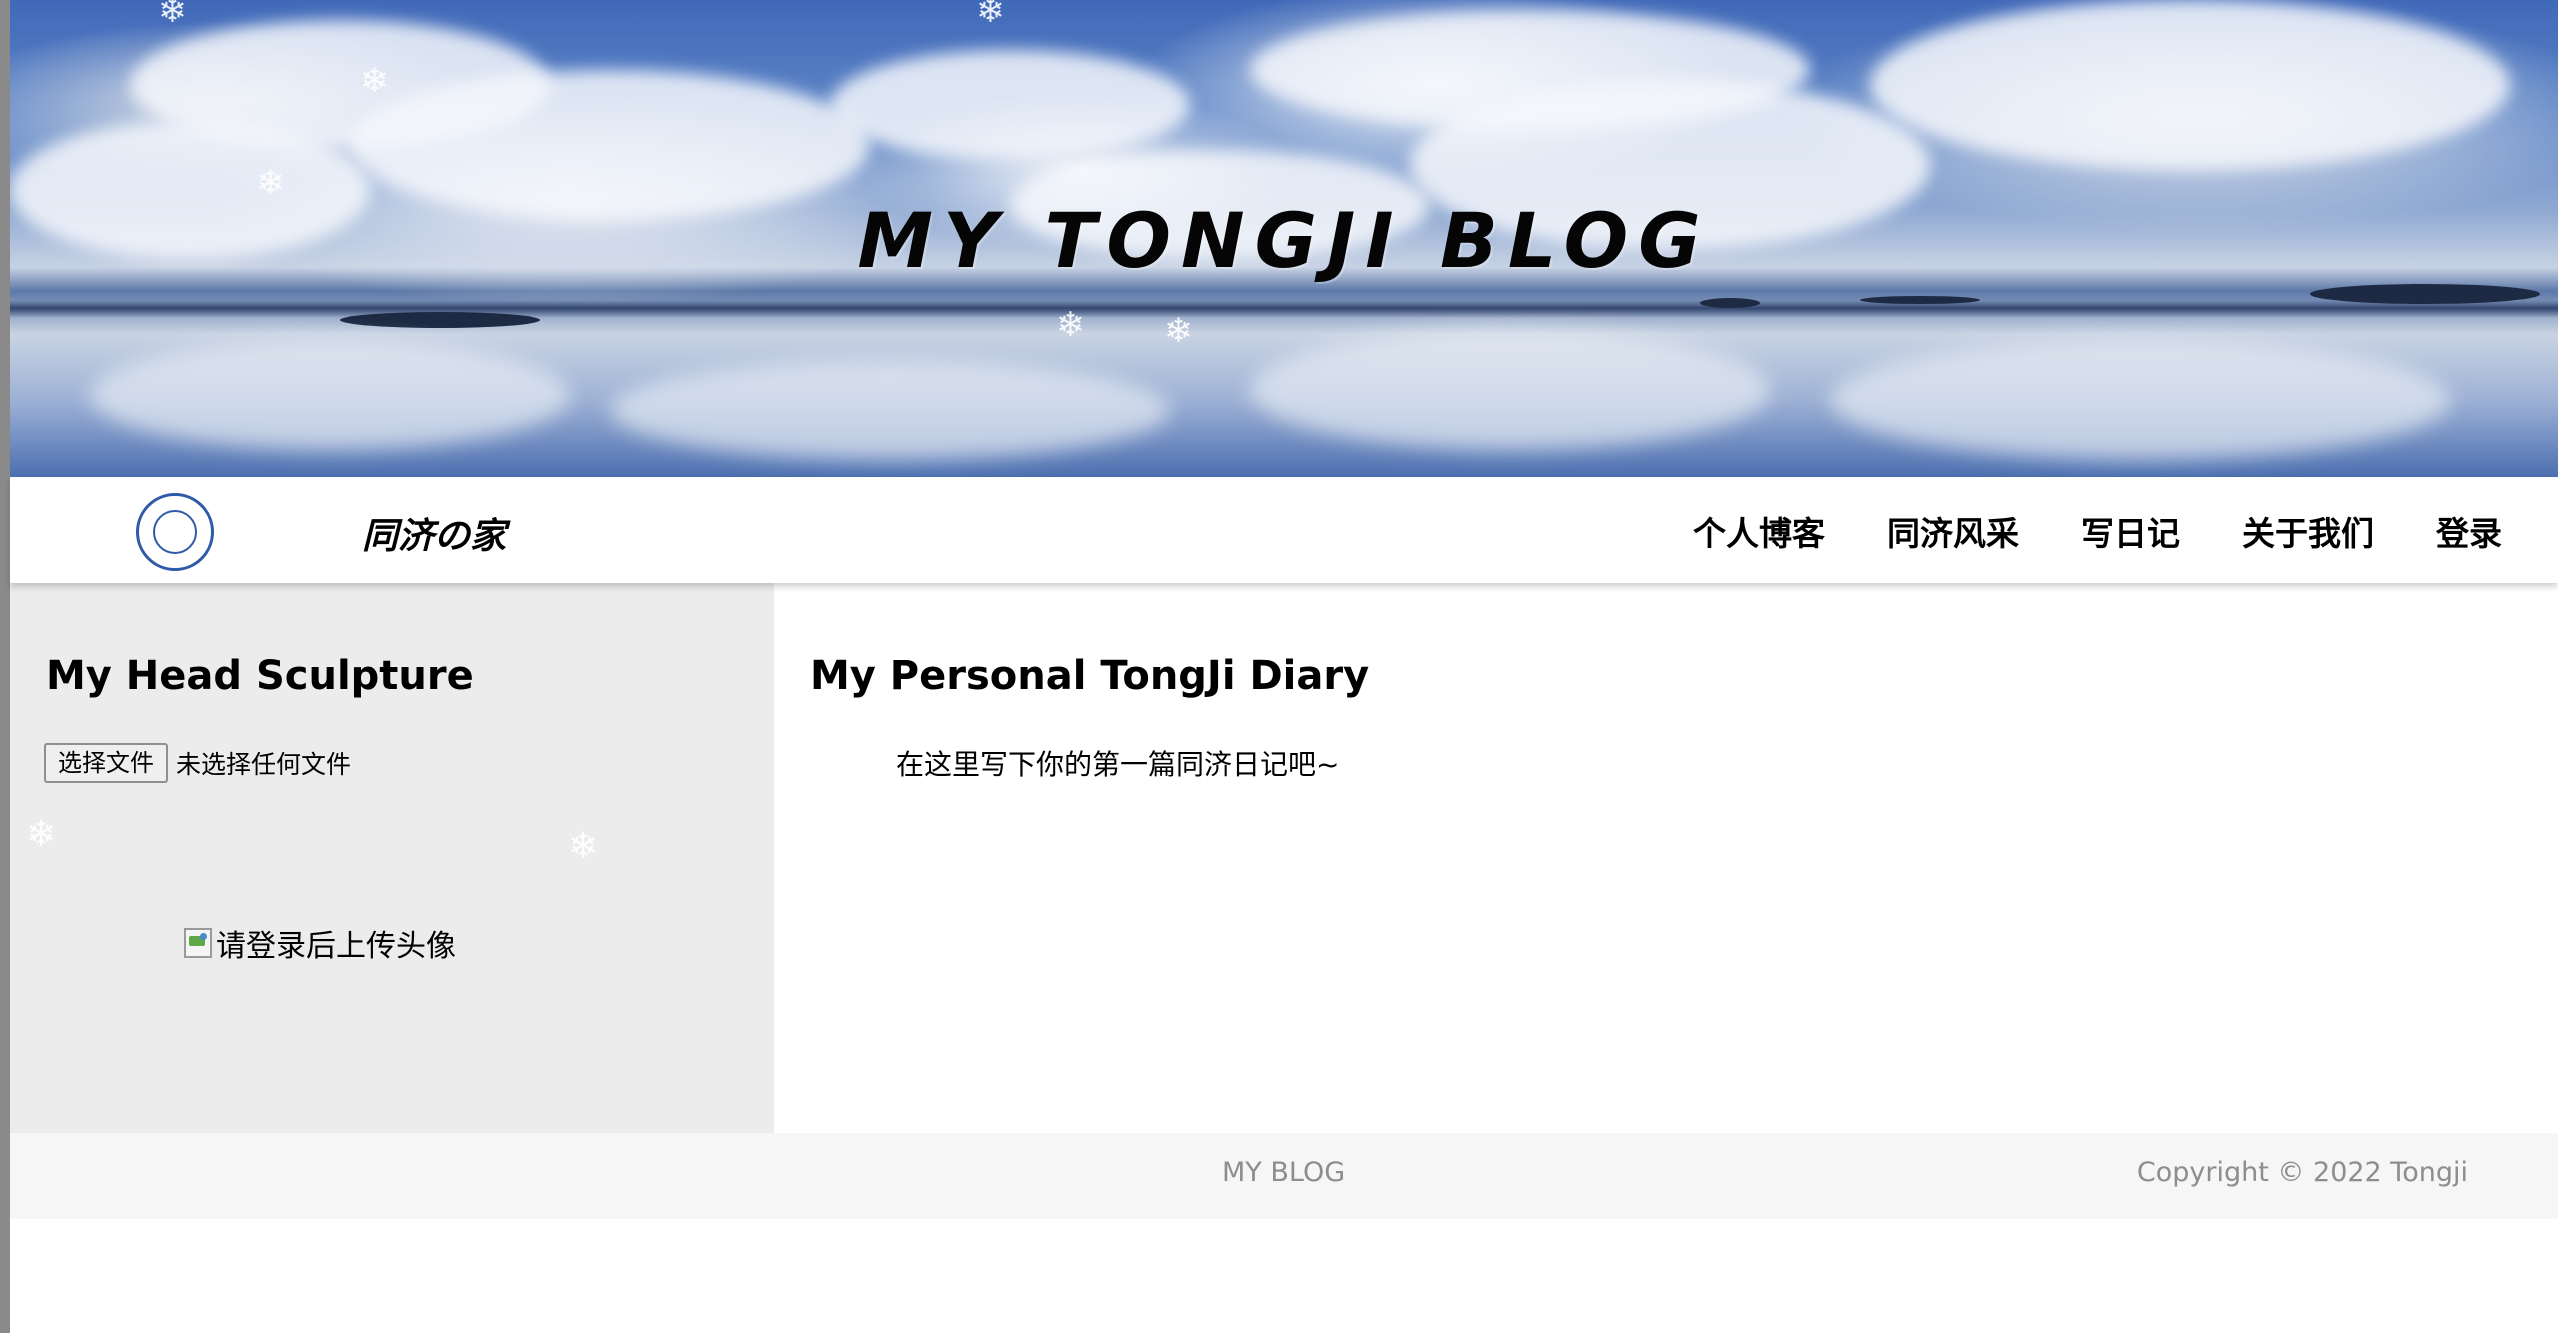 This screenshot has height=1333, width=2558. Describe the element at coordinates (434, 533) in the screenshot. I see `brand-name: 同济の家` at that location.